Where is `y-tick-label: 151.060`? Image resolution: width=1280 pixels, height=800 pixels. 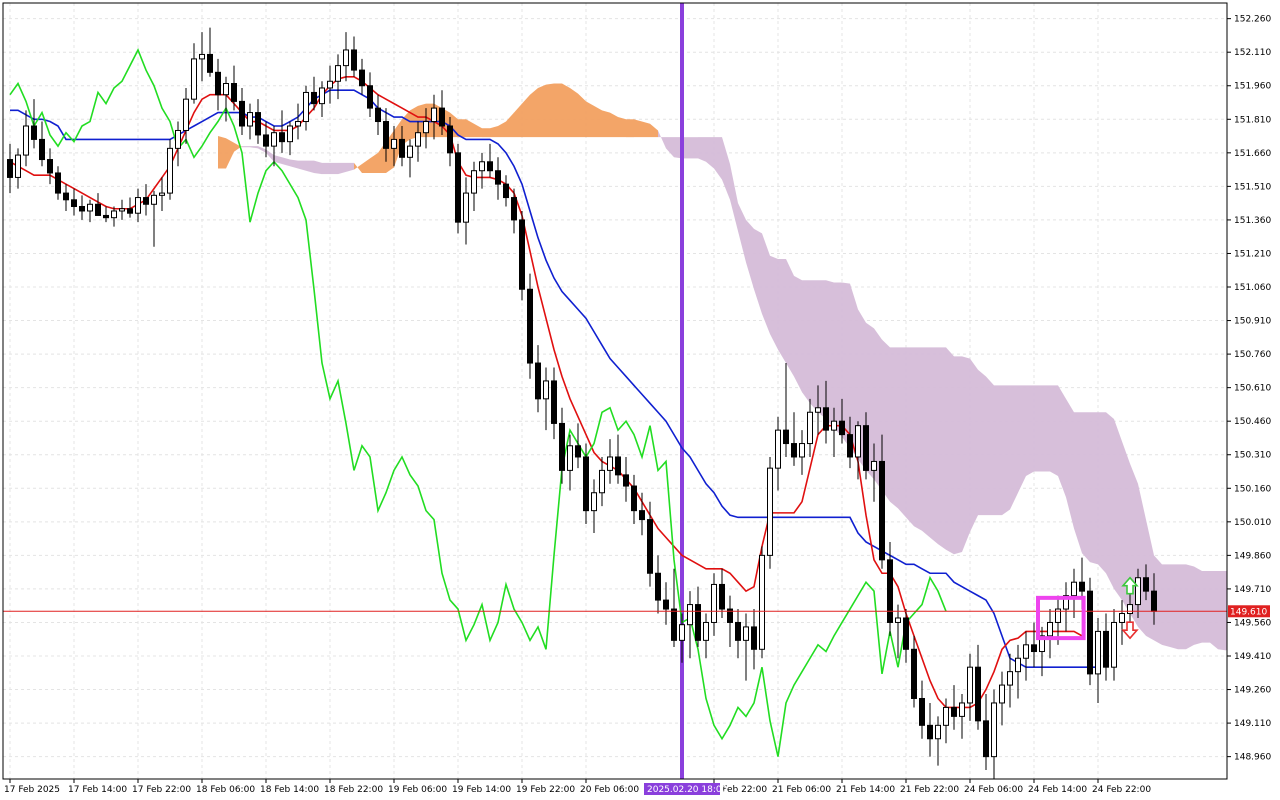
y-tick-label: 151.060 is located at coordinates (1252, 288).